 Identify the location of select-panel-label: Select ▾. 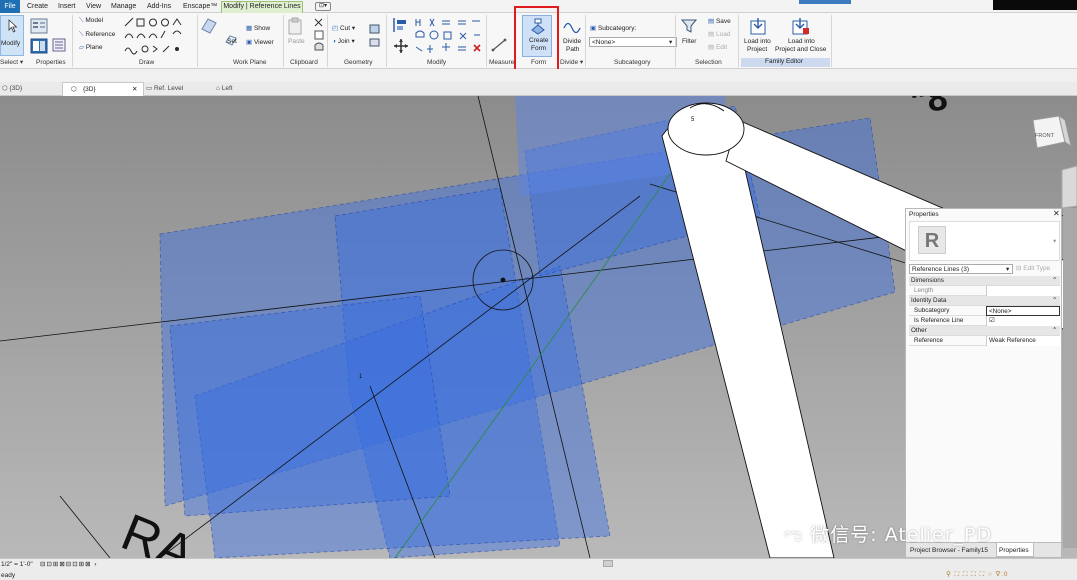
(11, 62).